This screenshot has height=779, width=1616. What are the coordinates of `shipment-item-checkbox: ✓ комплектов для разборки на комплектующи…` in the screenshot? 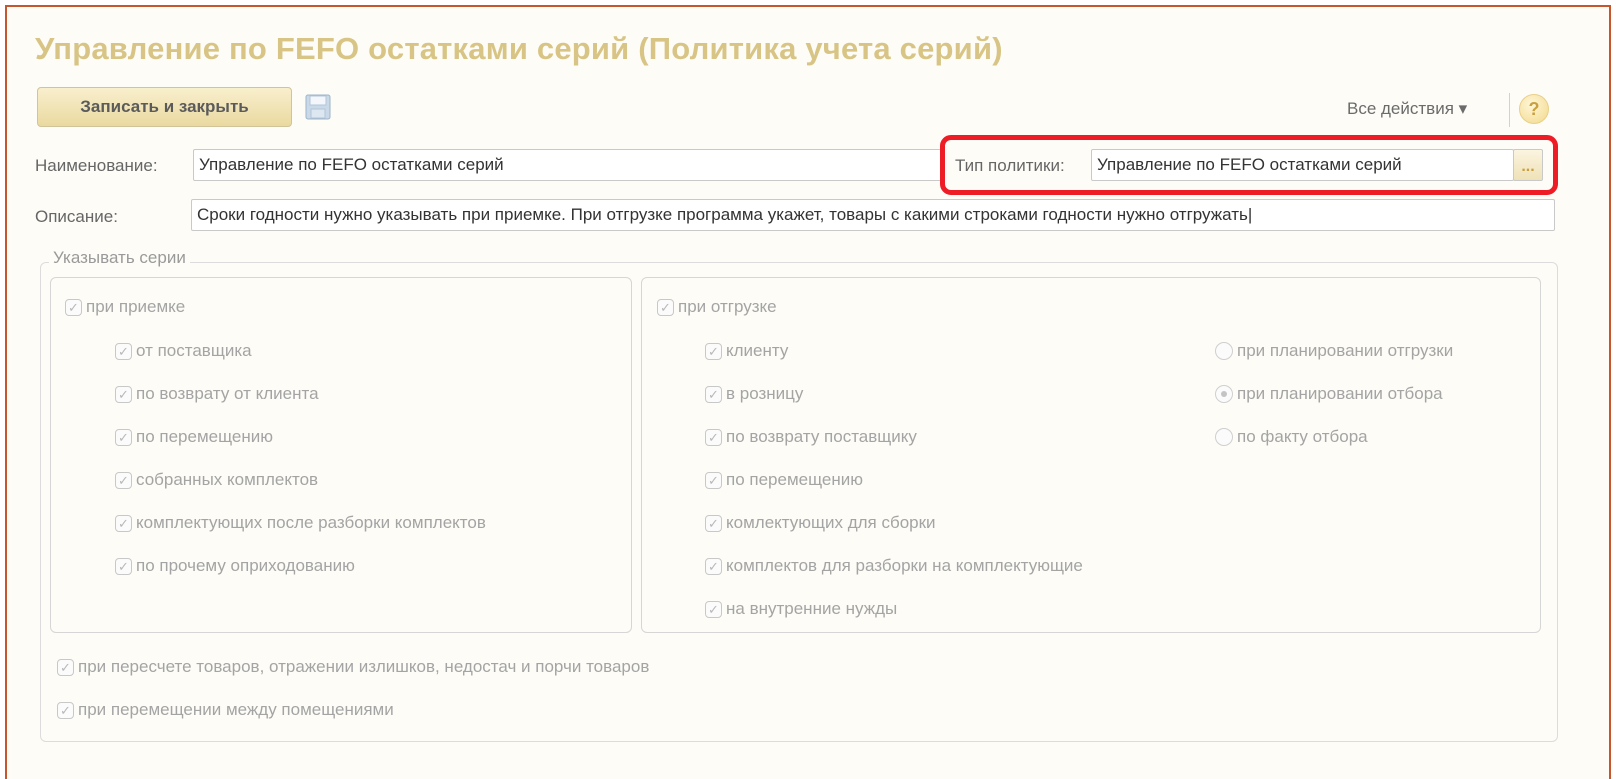 It's located at (894, 566).